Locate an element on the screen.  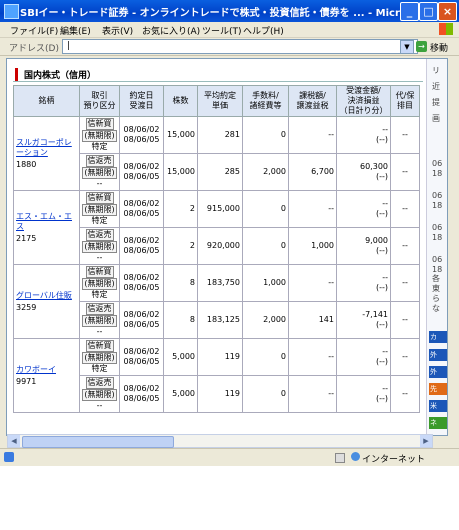
maximize-button: □ is located at coordinates (428, 11).